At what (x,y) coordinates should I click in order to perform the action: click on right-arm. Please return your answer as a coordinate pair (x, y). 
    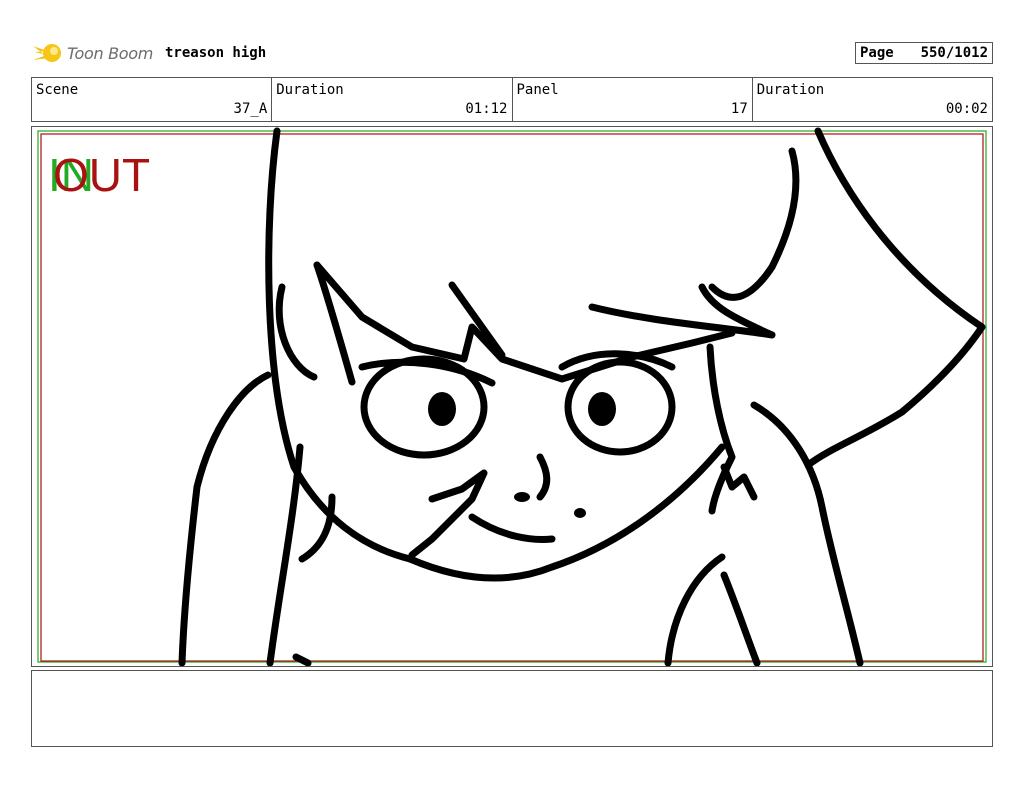
    Looking at the image, I should click on (695, 609).